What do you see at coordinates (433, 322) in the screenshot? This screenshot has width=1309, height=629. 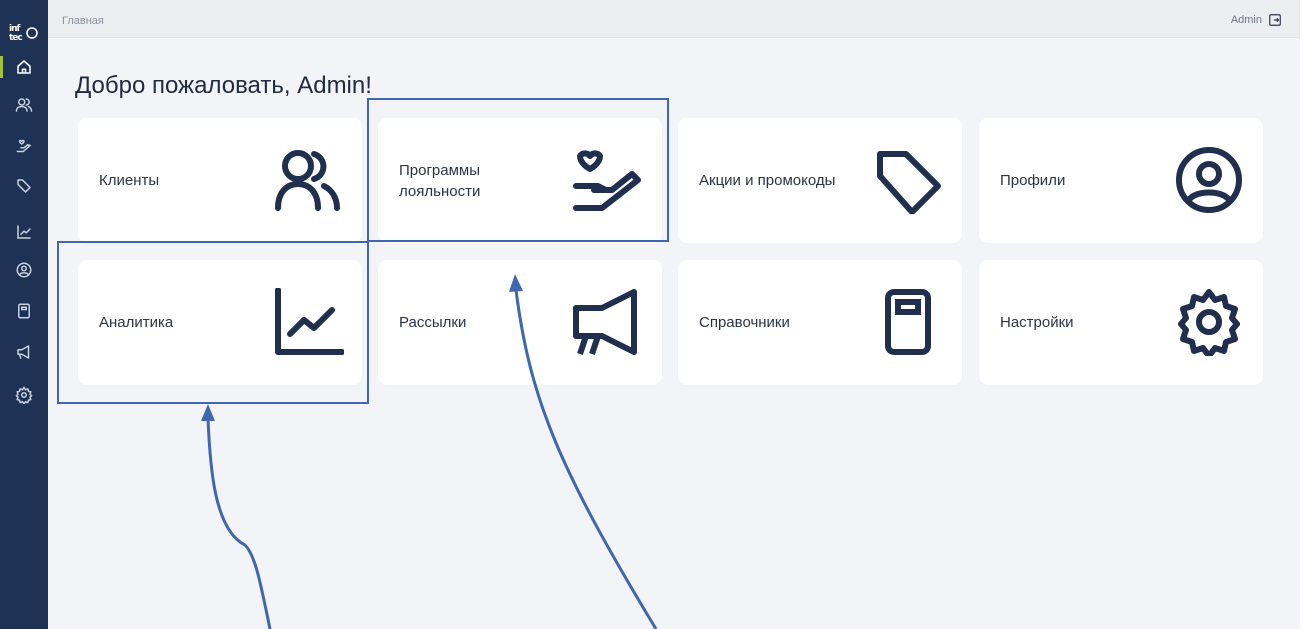 I see `card-label: Рассылки` at bounding box center [433, 322].